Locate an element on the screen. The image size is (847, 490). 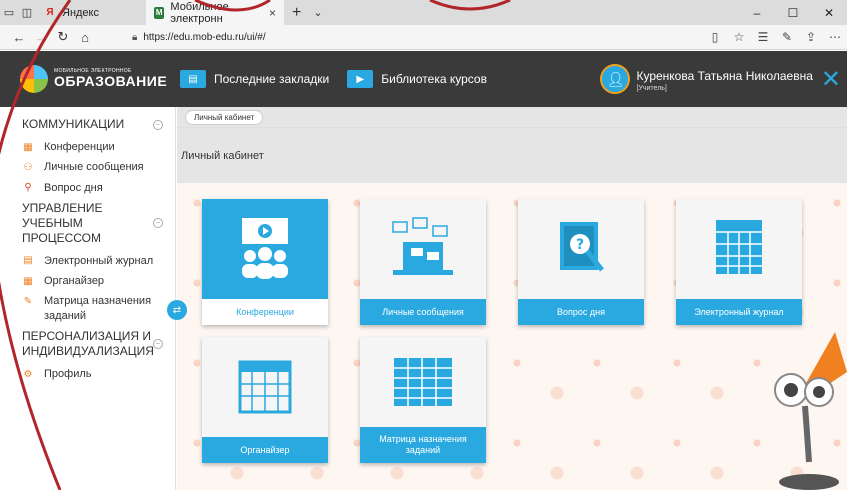
pen-icon: ✎ is located at coordinates (787, 37).